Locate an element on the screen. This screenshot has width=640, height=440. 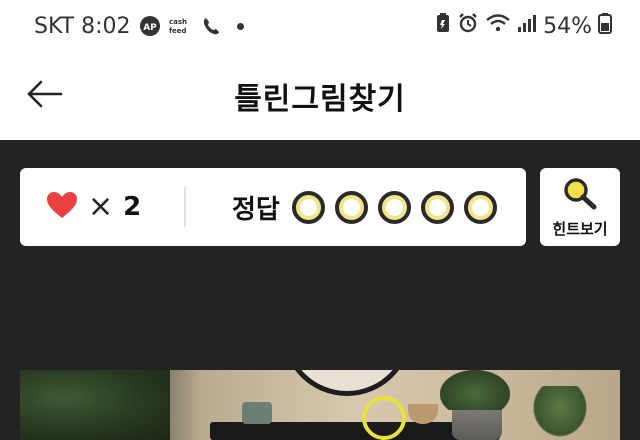
answers-indicator: 정답 is located at coordinates (341, 207).